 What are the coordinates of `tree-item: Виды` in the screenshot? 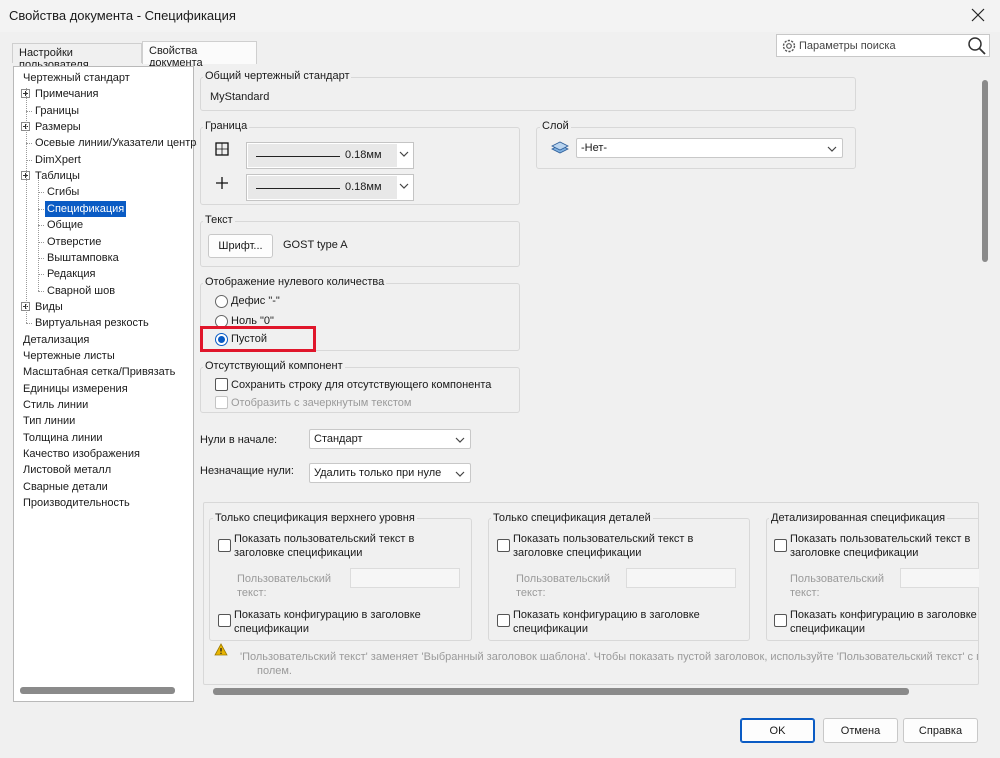 It's located at (49, 307).